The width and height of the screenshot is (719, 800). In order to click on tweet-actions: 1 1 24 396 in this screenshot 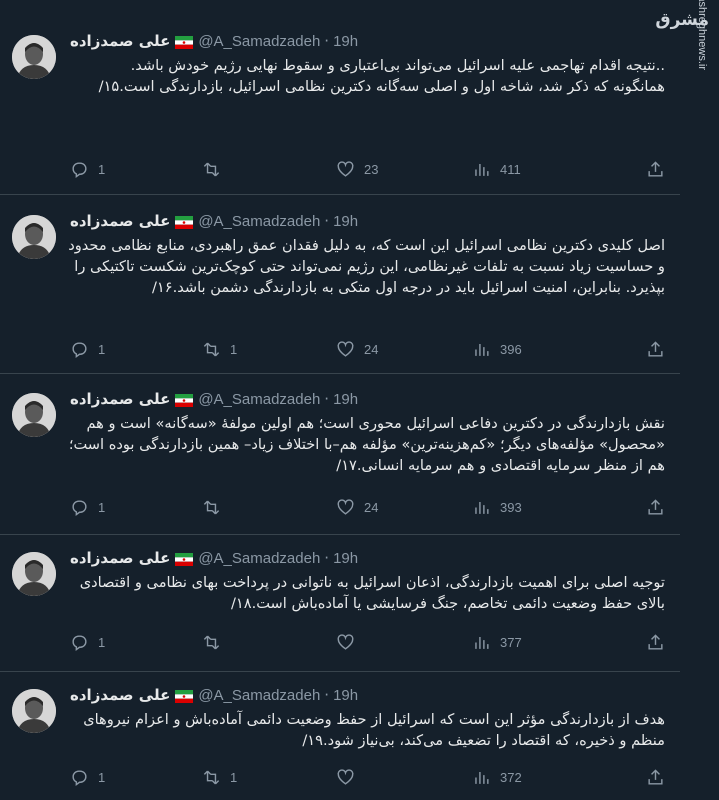, I will do `click(366, 352)`.